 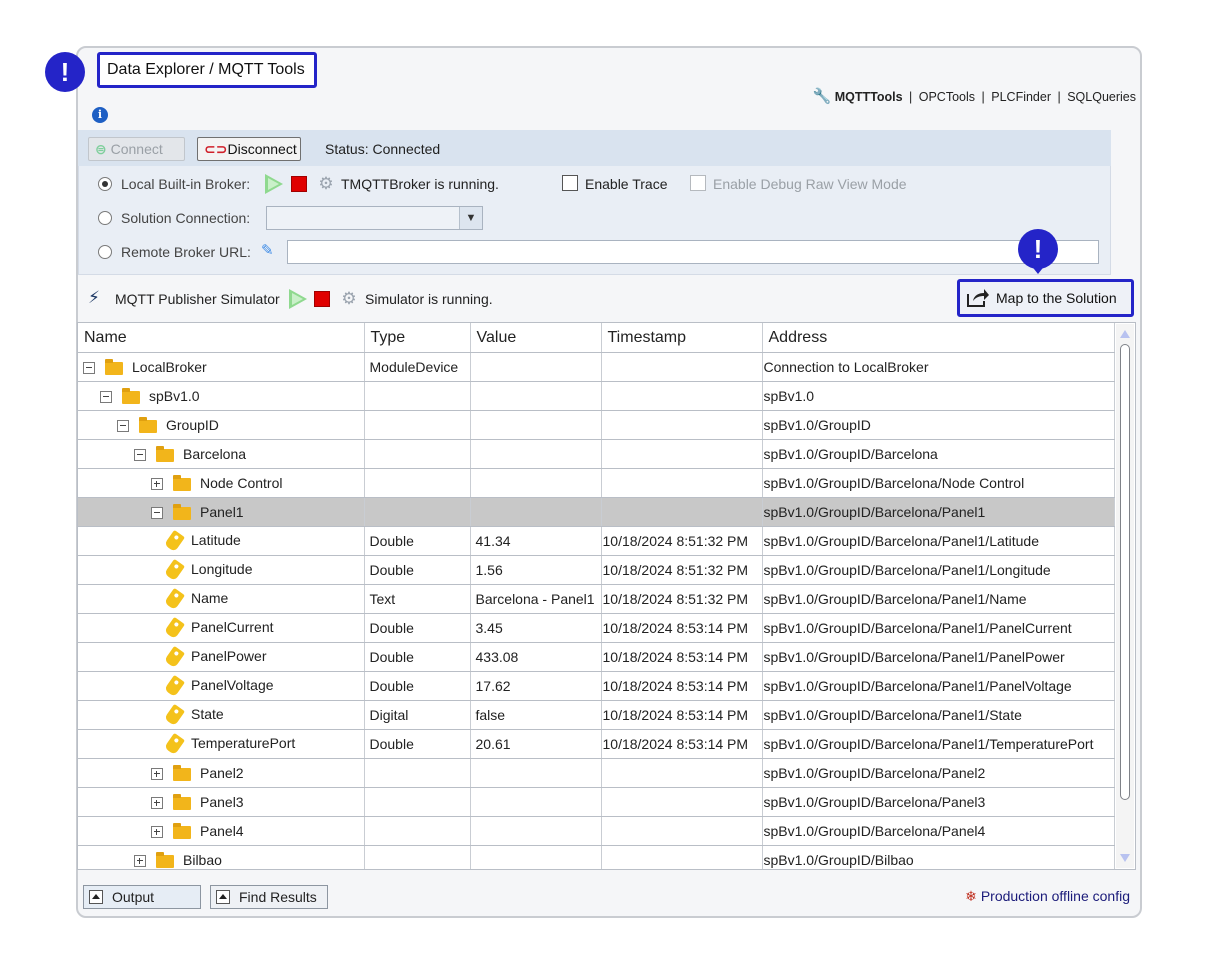 I want to click on edit-icon: ✎, so click(x=269, y=251).